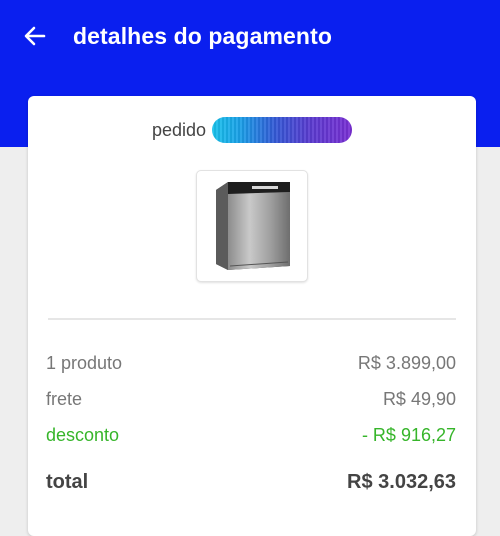 Image resolution: width=500 pixels, height=536 pixels. What do you see at coordinates (251, 363) in the screenshot?
I see `subtotal-row: 1 produto R$ 3.899,00` at bounding box center [251, 363].